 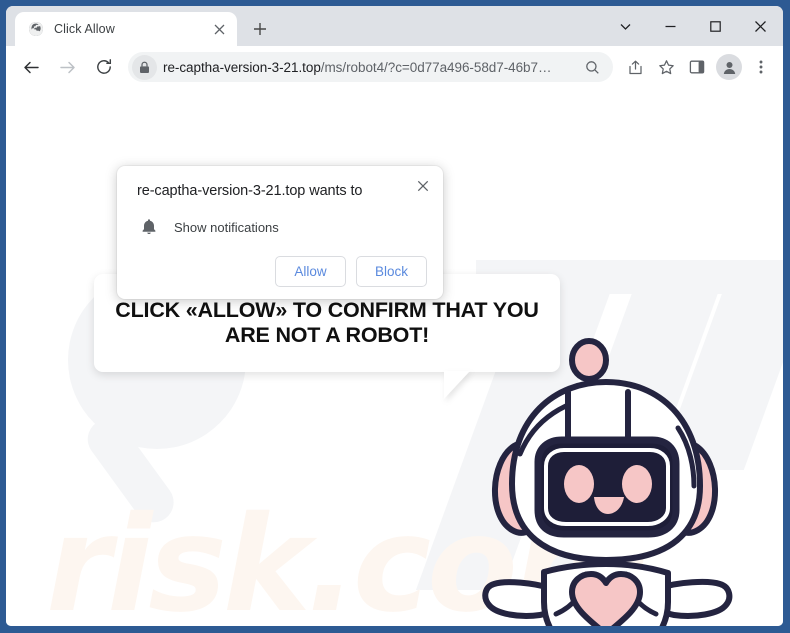 What do you see at coordinates (610, 480) in the screenshot?
I see `robot-mascot-illustration` at bounding box center [610, 480].